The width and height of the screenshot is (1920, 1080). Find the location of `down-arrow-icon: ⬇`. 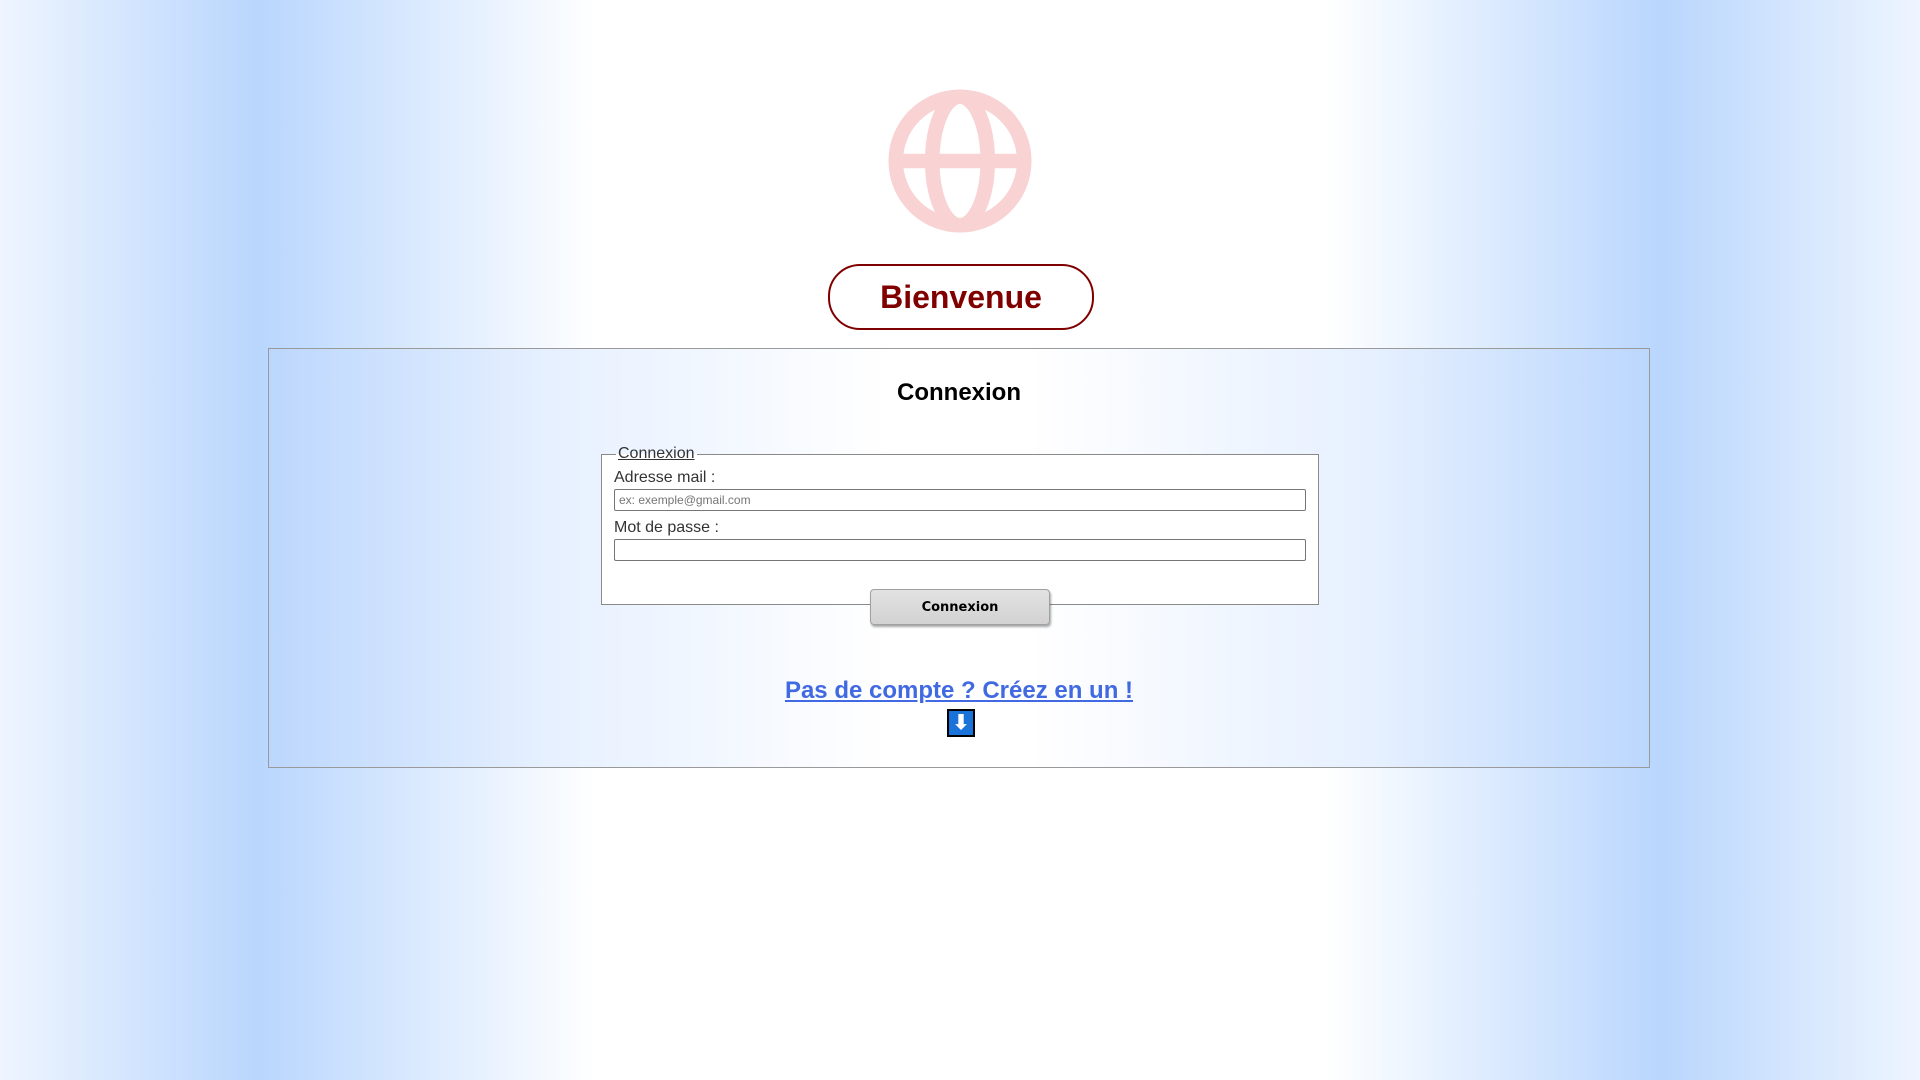

down-arrow-icon: ⬇ is located at coordinates (961, 723).